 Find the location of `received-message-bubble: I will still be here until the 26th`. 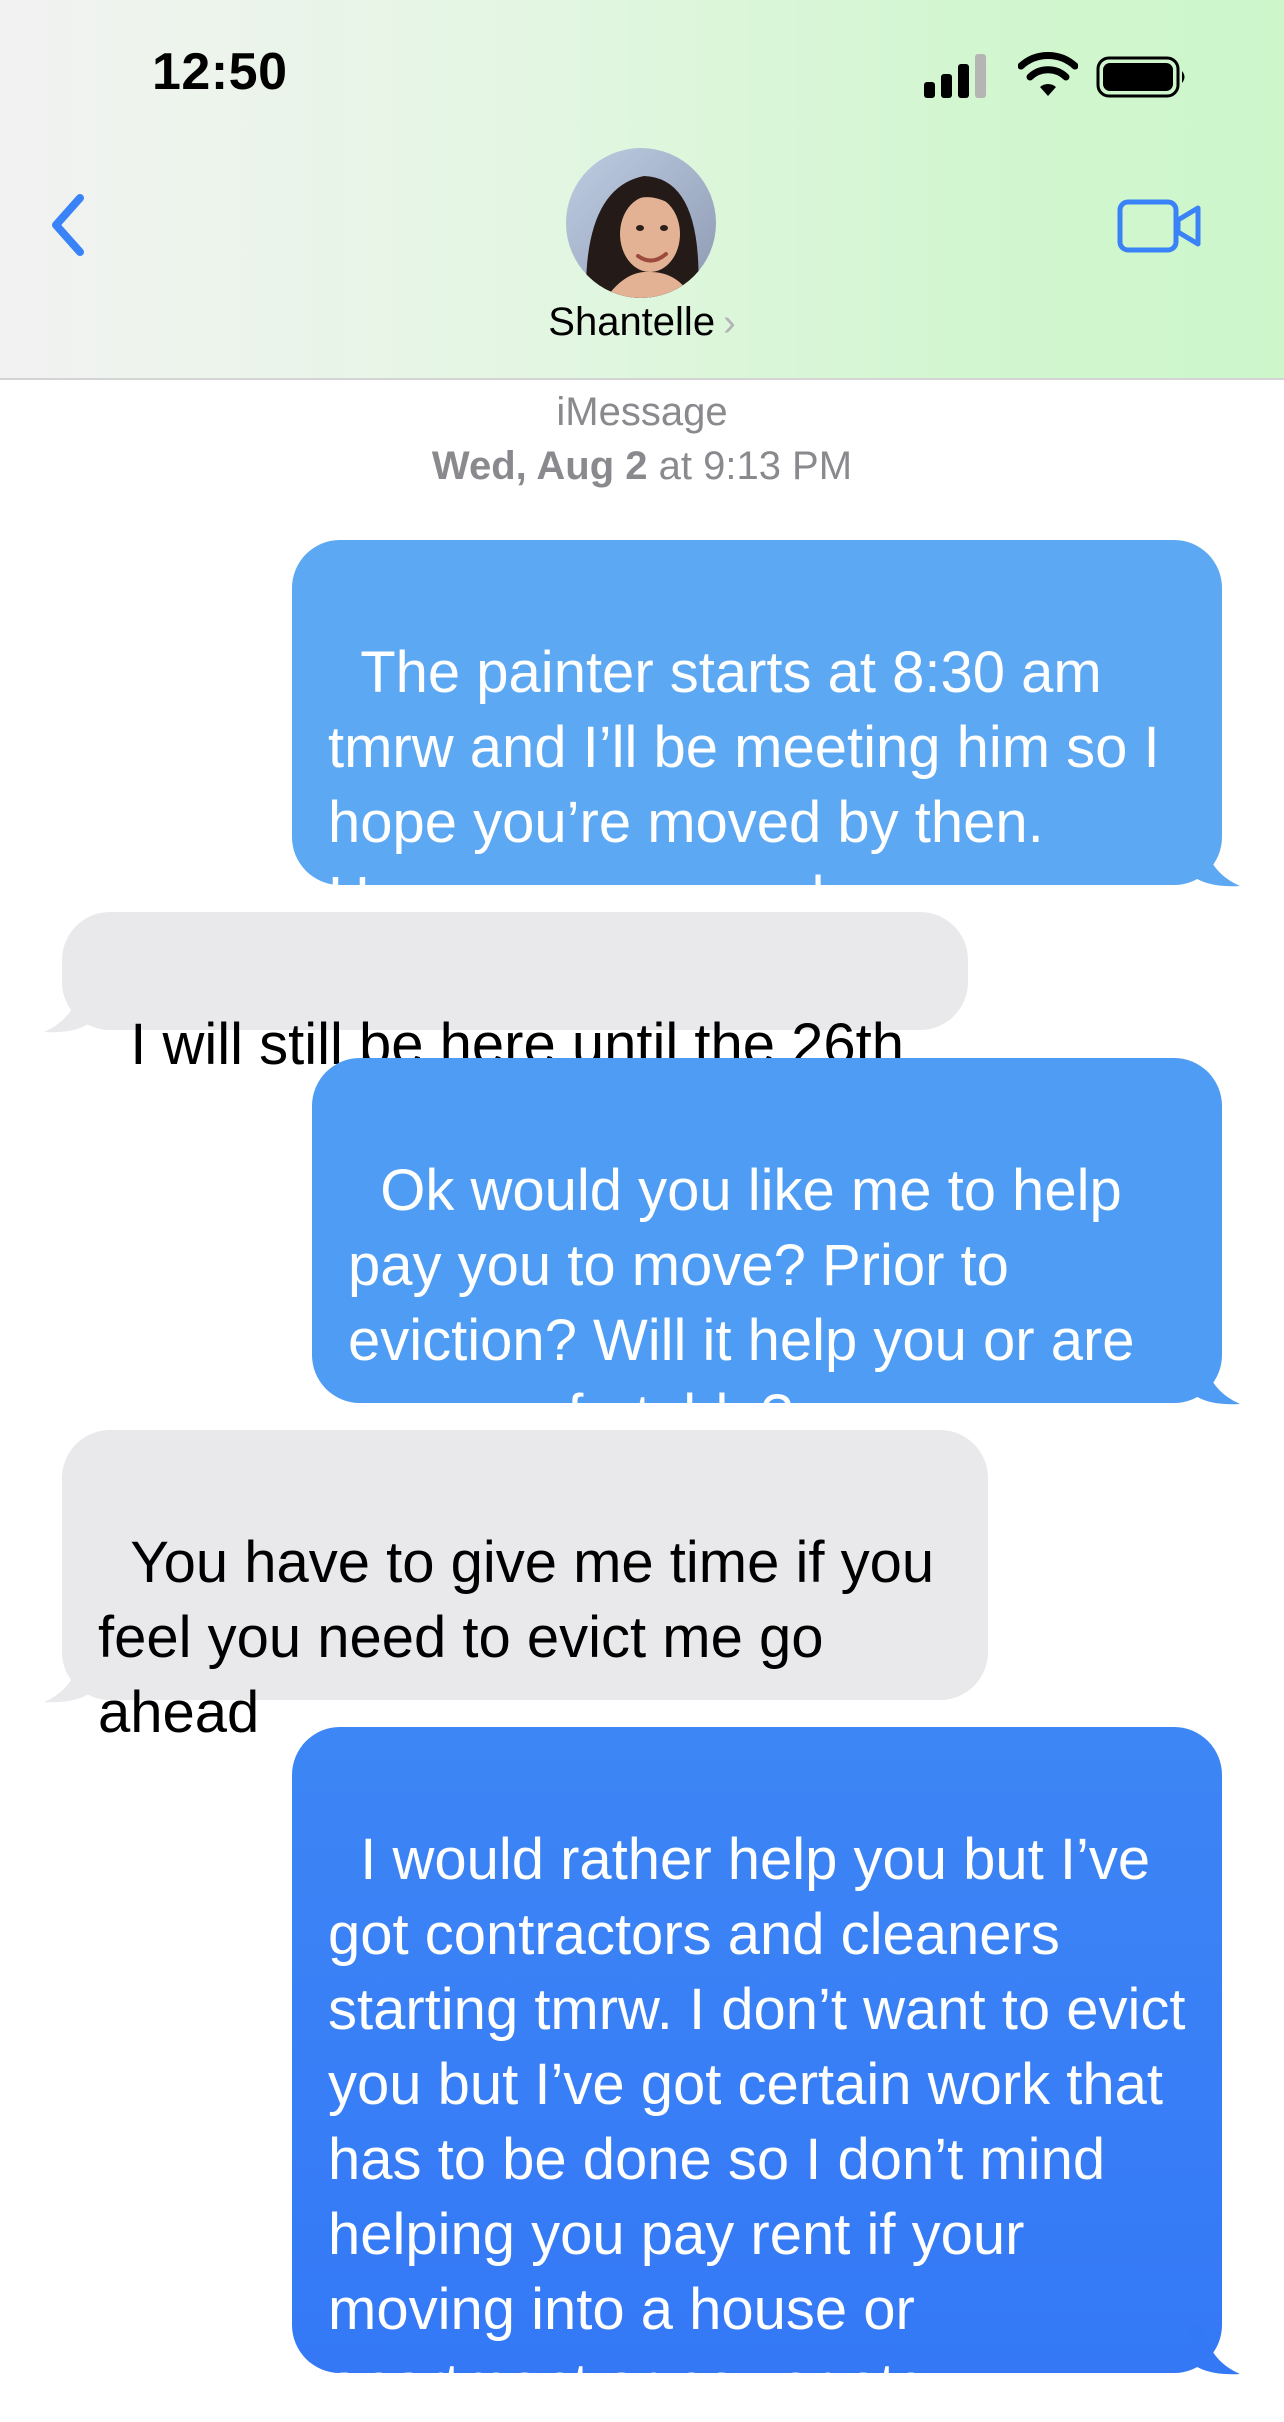

received-message-bubble: I will still be here until the 26th is located at coordinates (515, 994).